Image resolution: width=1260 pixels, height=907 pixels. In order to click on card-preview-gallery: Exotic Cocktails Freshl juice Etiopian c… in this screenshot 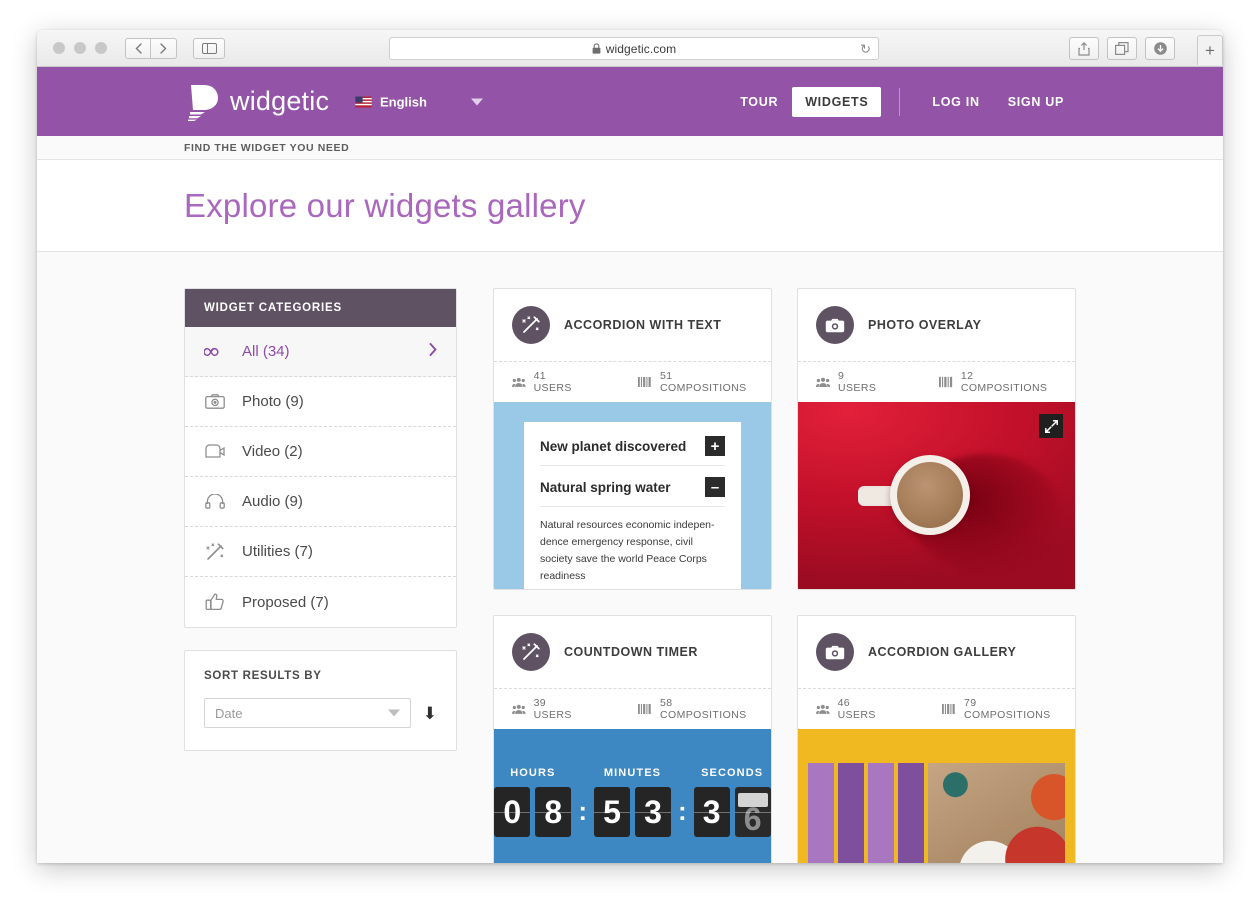, I will do `click(936, 796)`.